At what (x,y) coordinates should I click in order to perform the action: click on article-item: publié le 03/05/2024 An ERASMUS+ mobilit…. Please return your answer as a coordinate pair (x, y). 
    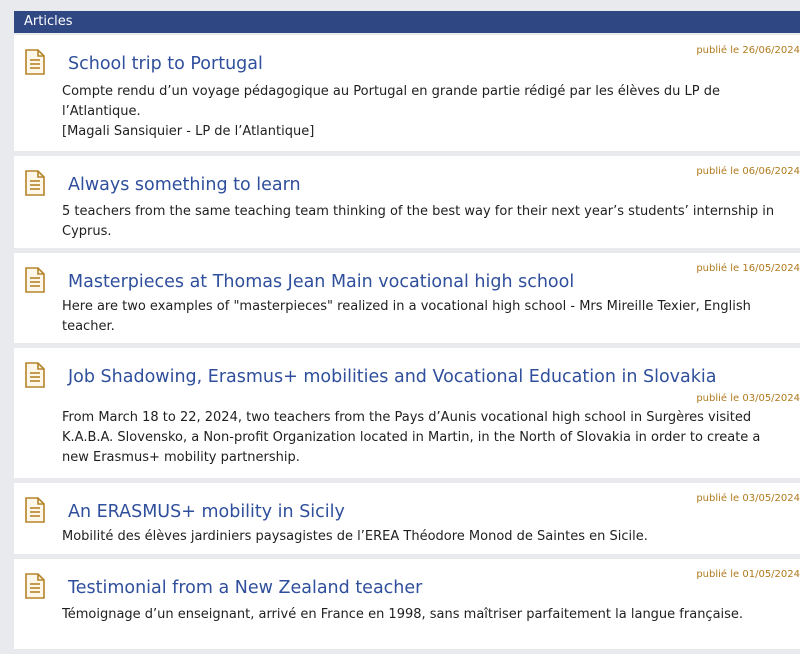
    Looking at the image, I should click on (407, 518).